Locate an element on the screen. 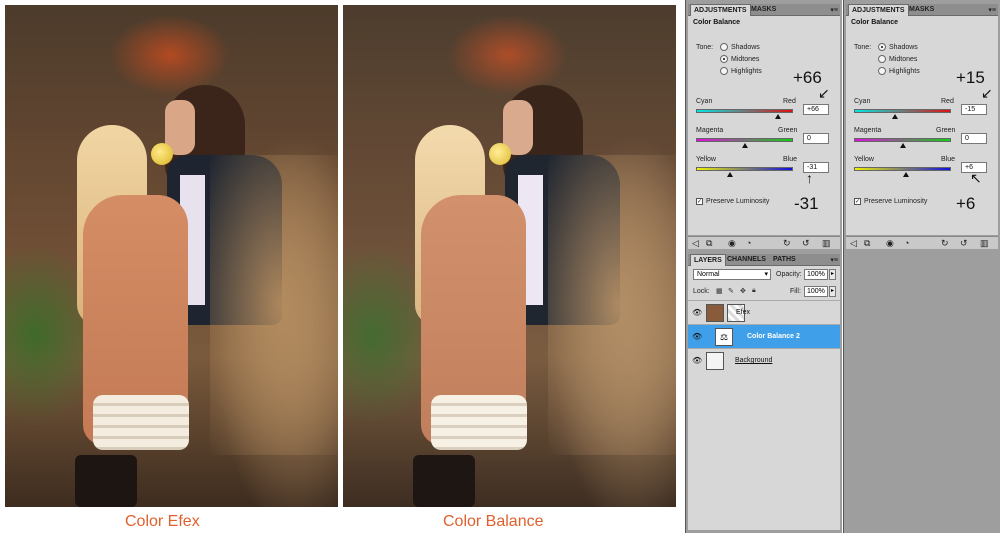 The image size is (1000, 533). lock-all-icon: 🔒︎ is located at coordinates (754, 291).